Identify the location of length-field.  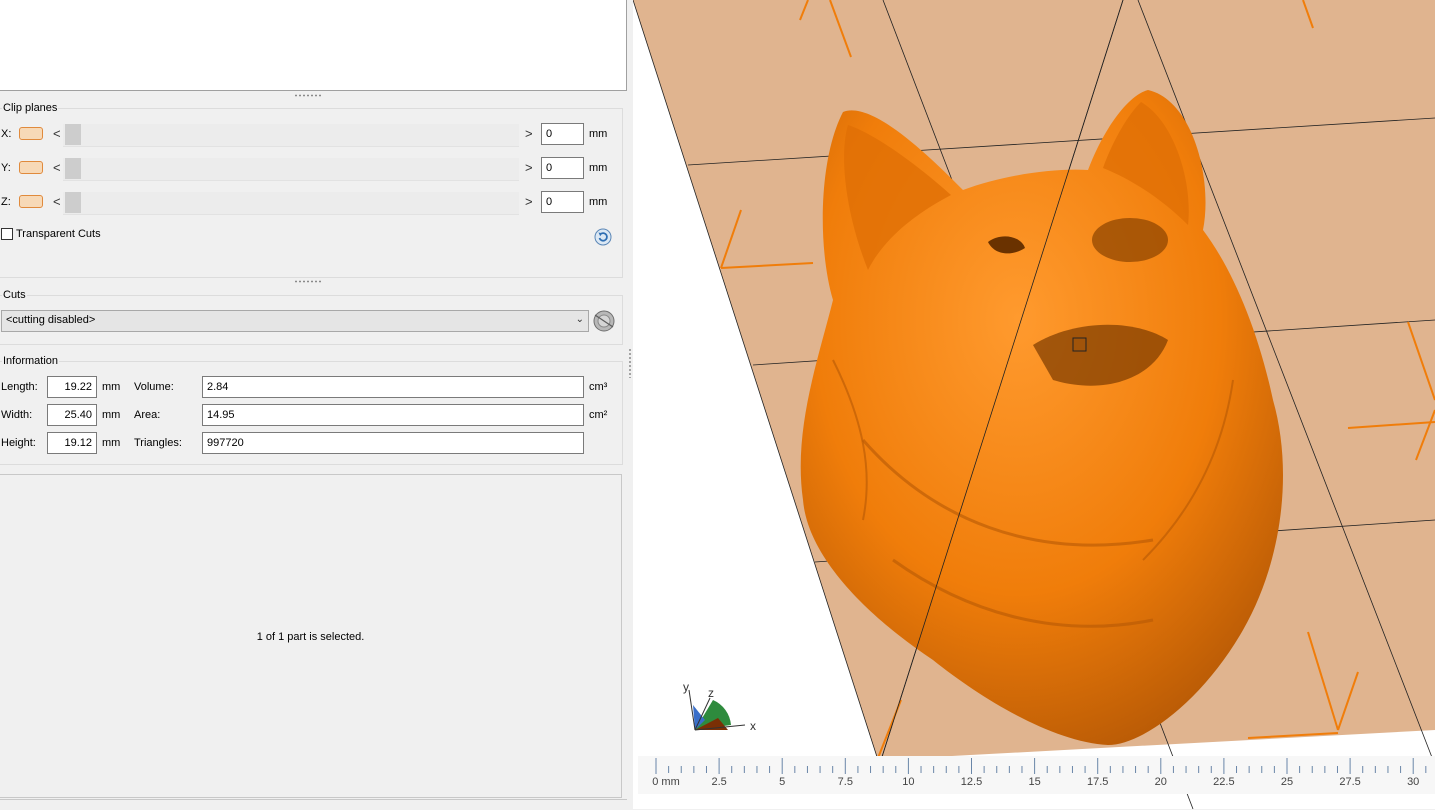
(72, 387).